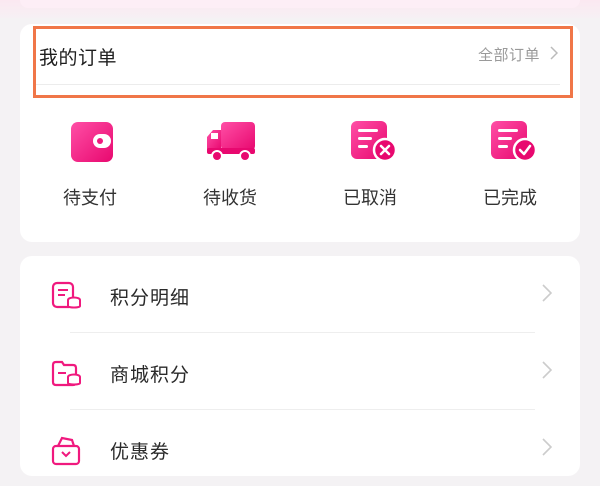 The image size is (600, 486). I want to click on menu-item-mall-points: 商城积分, so click(300, 371).